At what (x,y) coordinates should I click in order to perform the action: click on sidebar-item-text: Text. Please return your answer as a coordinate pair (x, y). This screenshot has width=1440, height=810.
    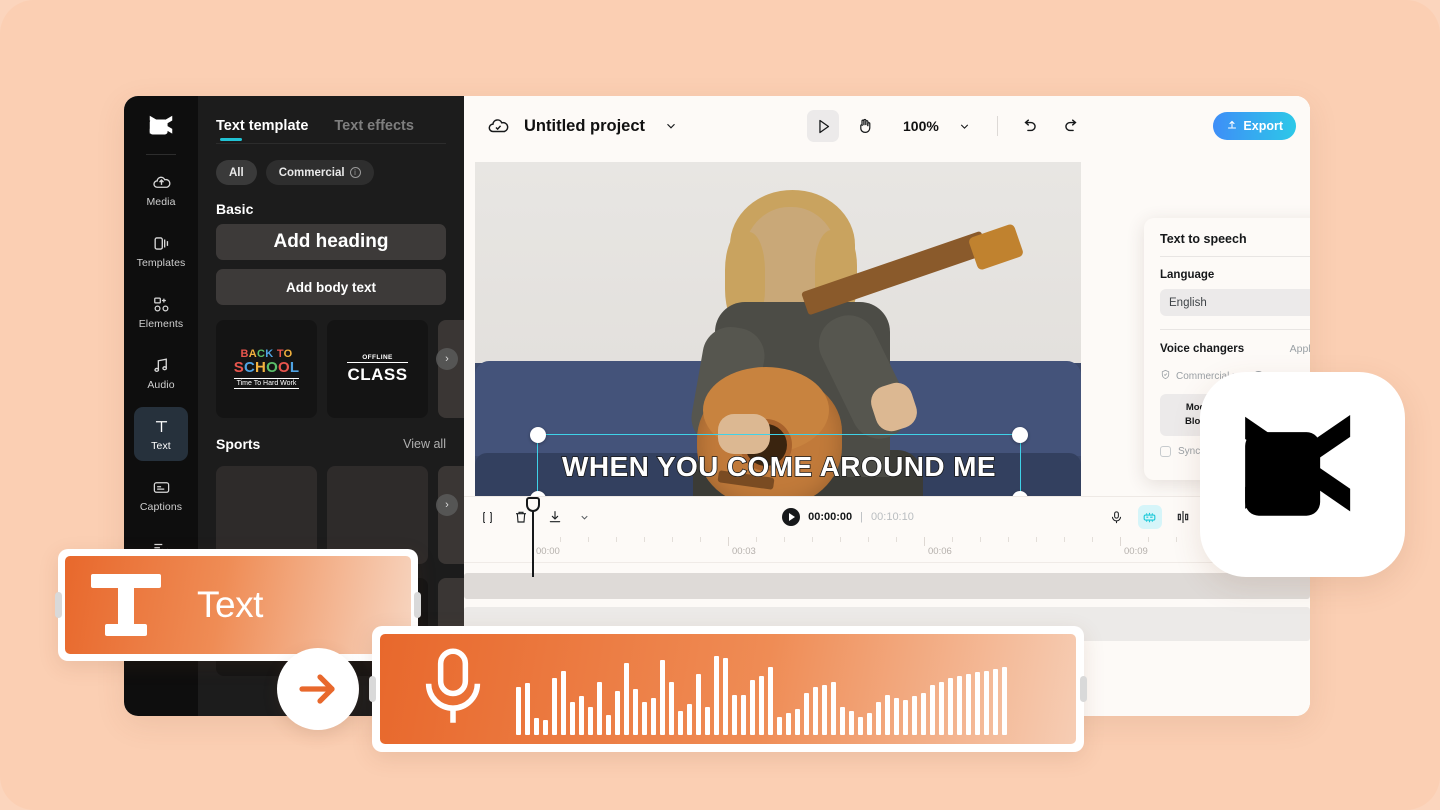
    Looking at the image, I should click on (161, 434).